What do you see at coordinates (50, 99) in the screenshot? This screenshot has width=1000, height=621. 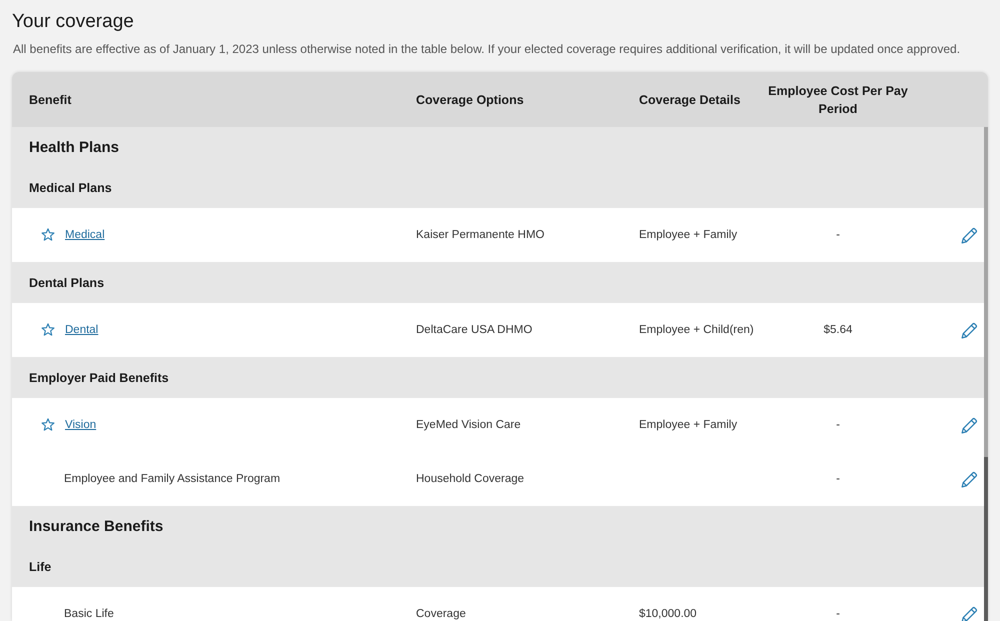 I see `column-header: Benefit` at bounding box center [50, 99].